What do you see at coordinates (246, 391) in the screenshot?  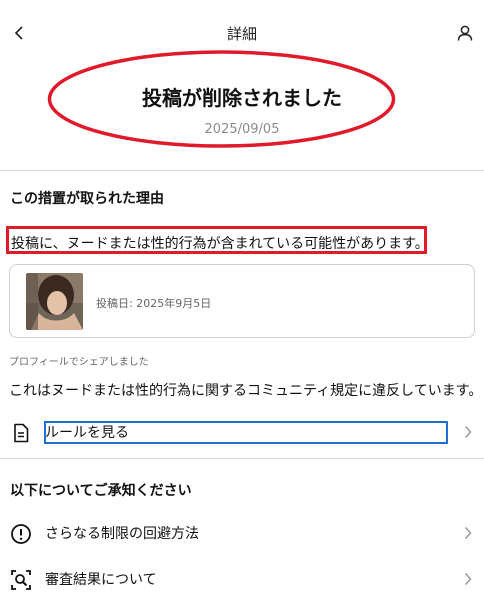 I see `violation-text: これはヌードまたは性的行為に関するコミュニティ規定に違反しています。` at bounding box center [246, 391].